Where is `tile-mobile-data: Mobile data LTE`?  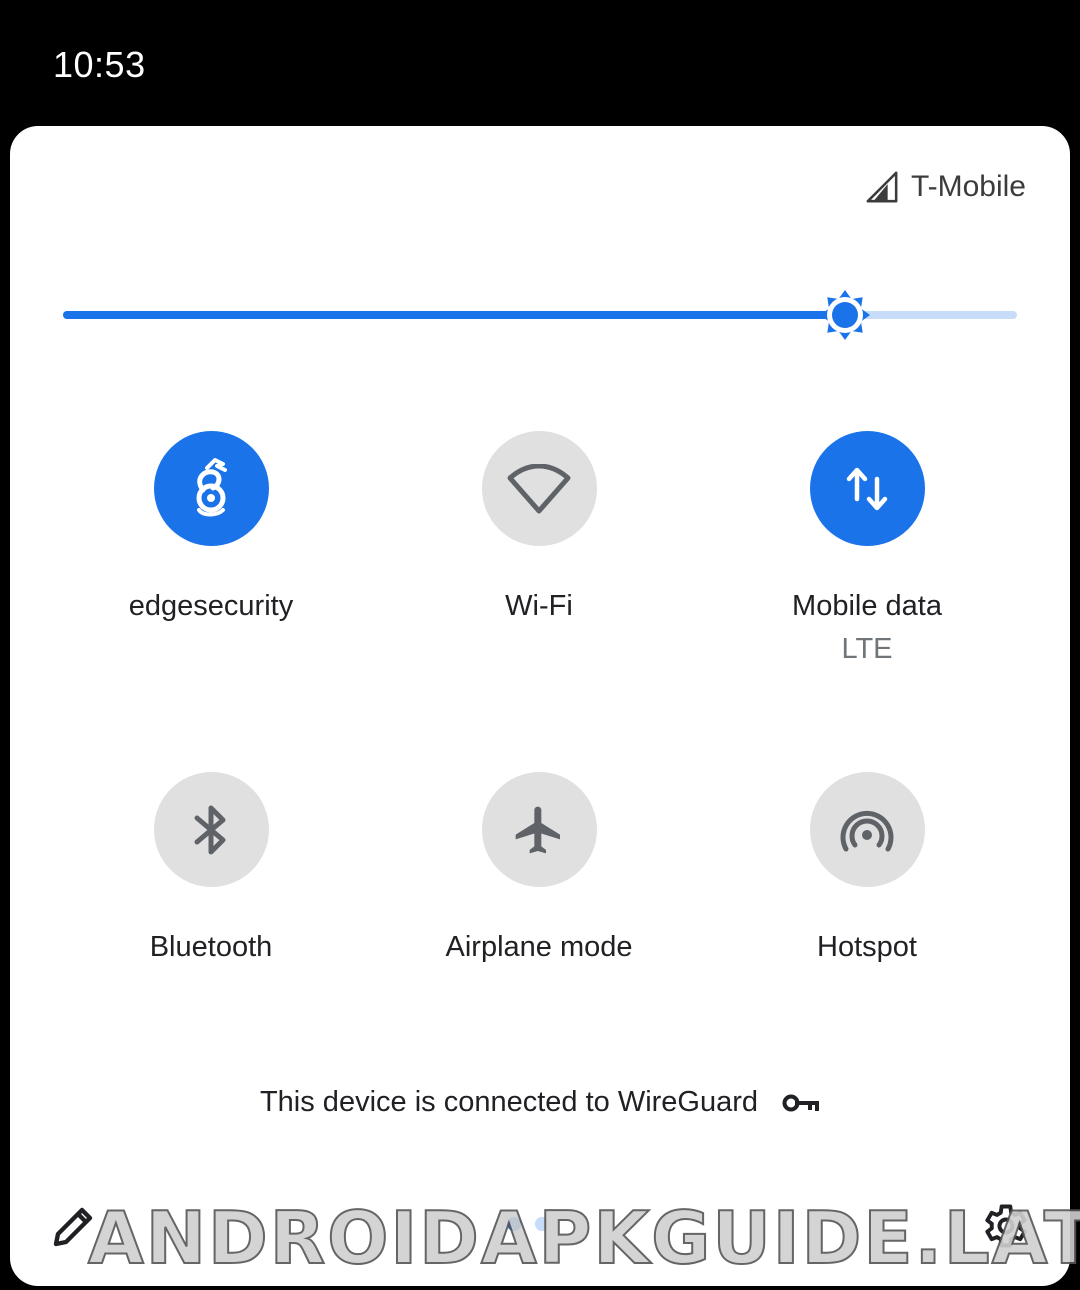
tile-mobile-data: Mobile data LTE is located at coordinates (867, 548).